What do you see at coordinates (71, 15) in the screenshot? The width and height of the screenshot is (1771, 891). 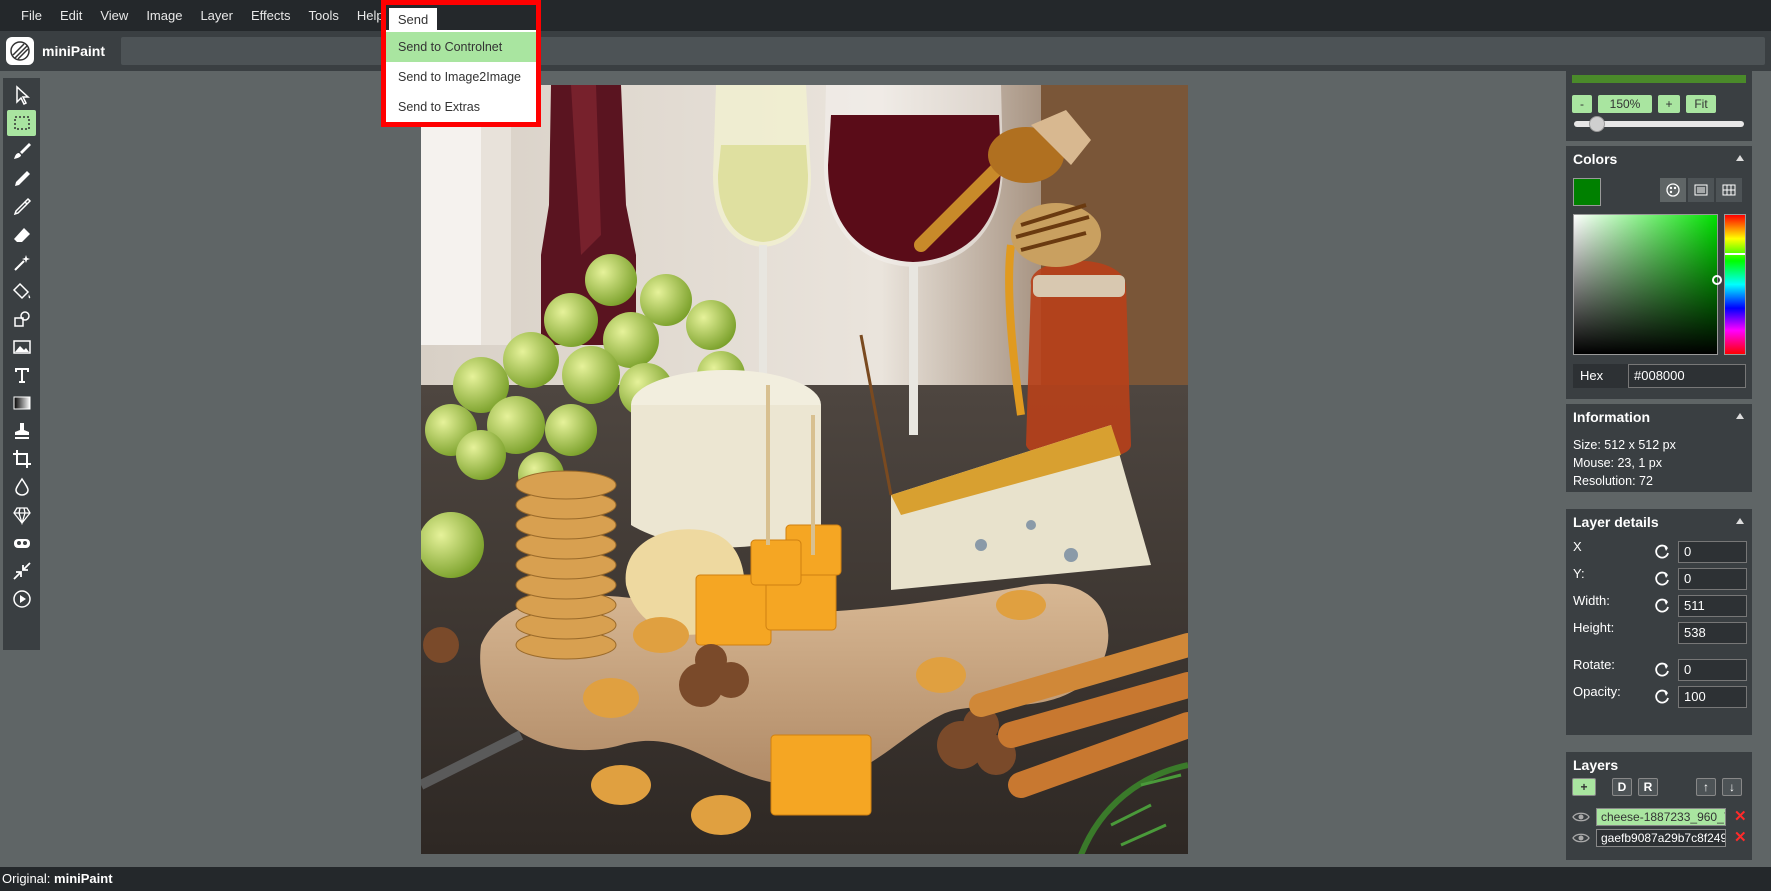 I see `menu-edit: Edit` at bounding box center [71, 15].